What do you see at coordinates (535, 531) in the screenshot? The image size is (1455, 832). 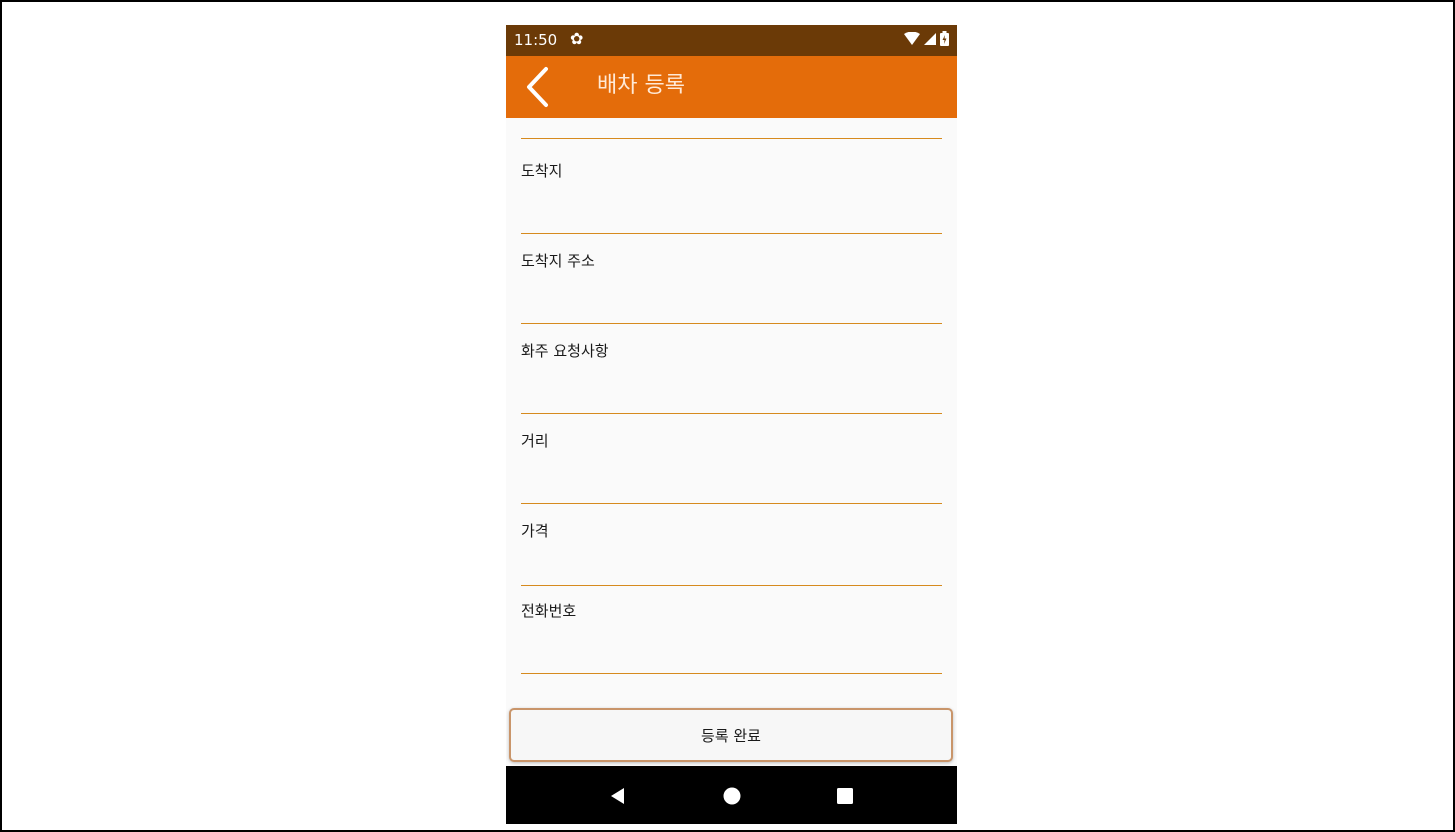 I see `price-label: 가격` at bounding box center [535, 531].